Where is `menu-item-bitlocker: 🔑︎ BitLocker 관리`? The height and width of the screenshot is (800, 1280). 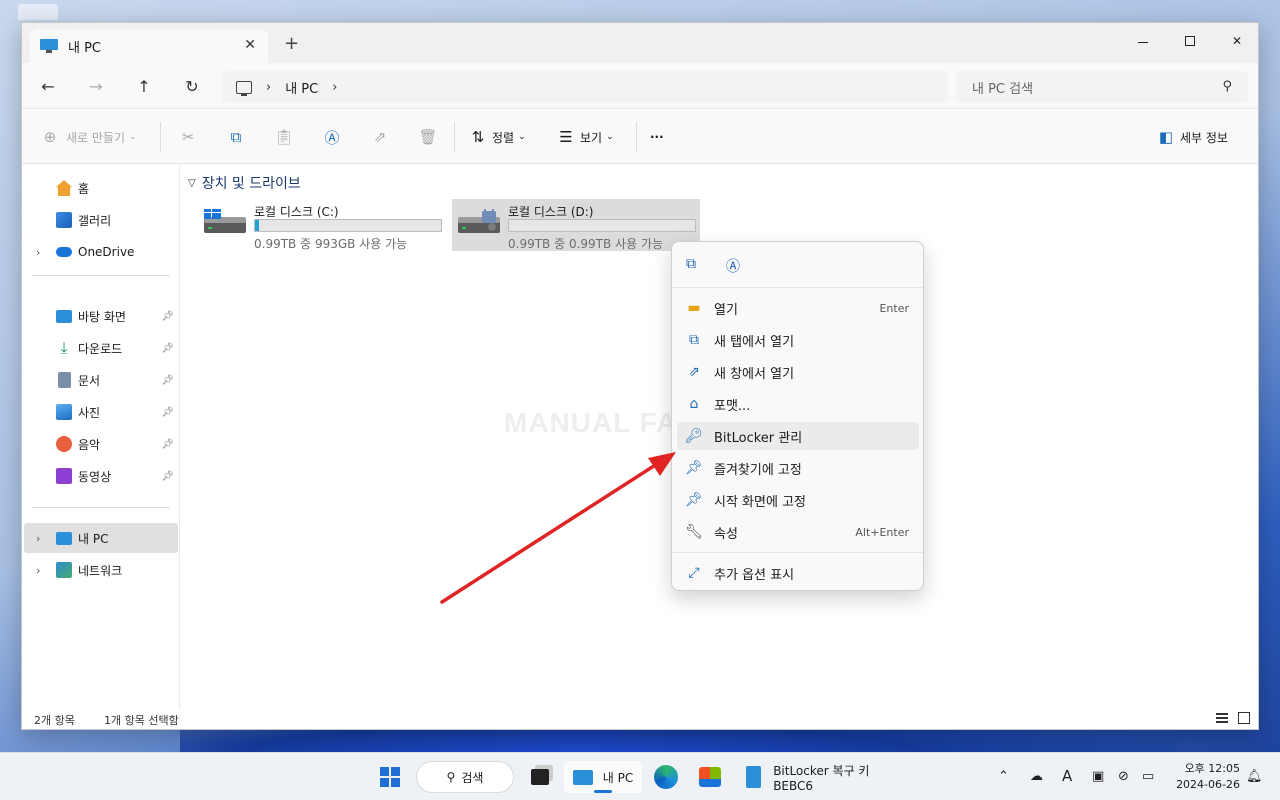 menu-item-bitlocker: 🔑︎ BitLocker 관리 is located at coordinates (798, 436).